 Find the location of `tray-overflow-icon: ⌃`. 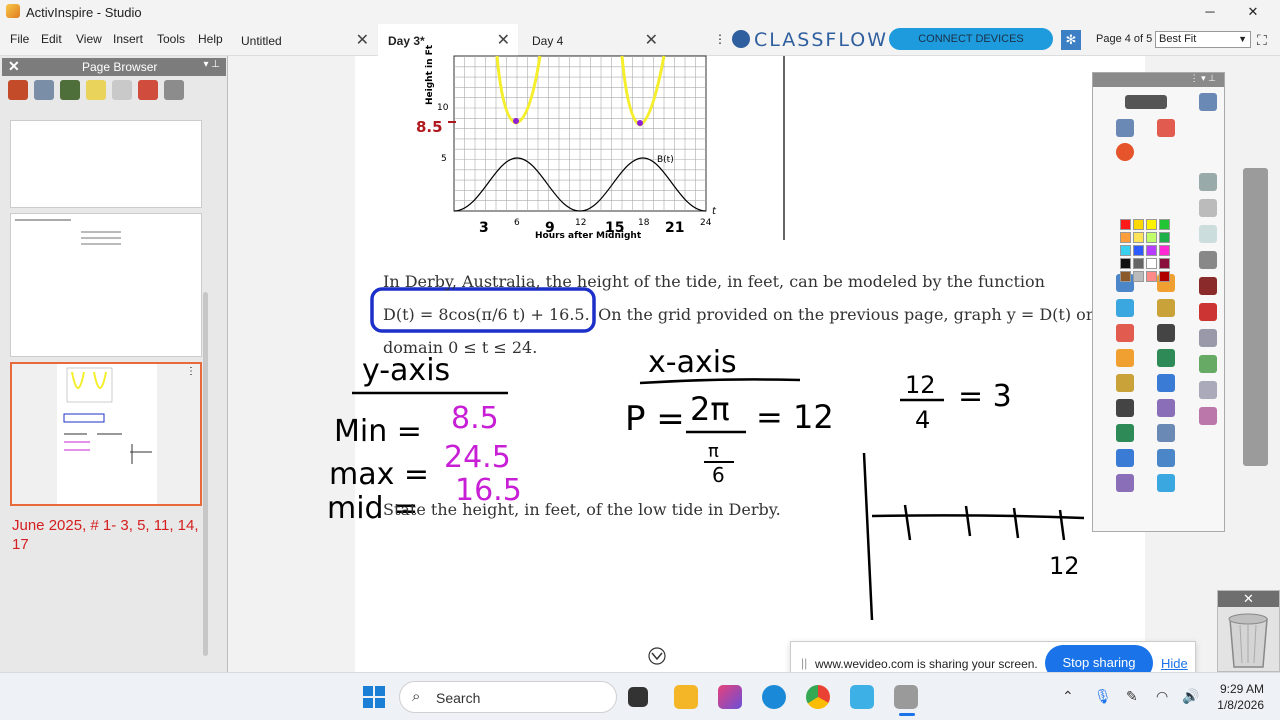

tray-overflow-icon: ⌃ is located at coordinates (1068, 696).